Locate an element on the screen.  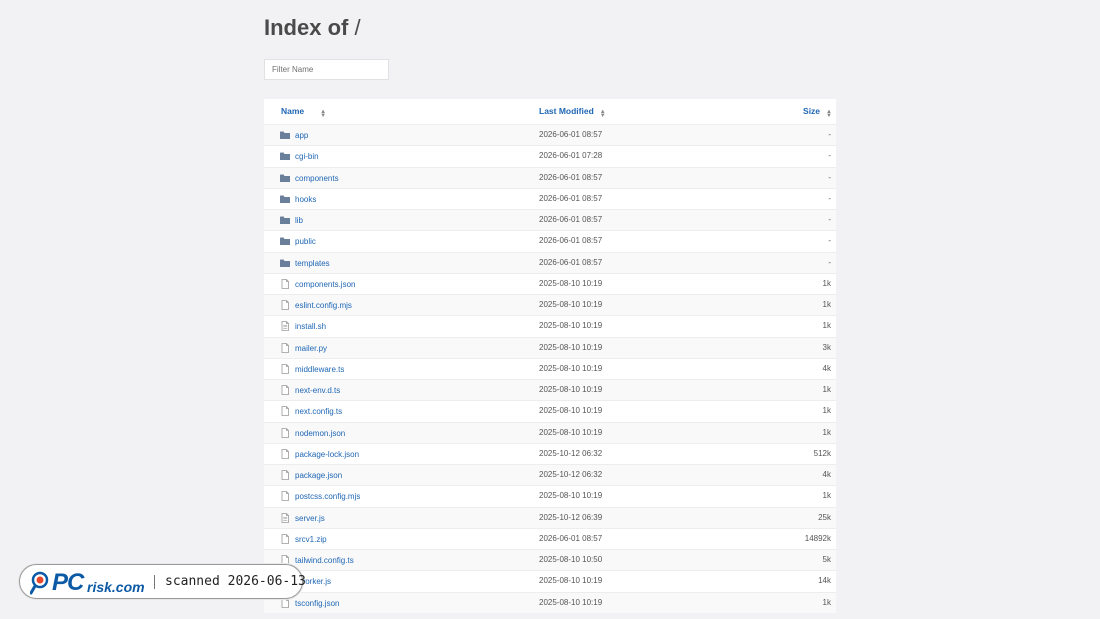
scan-date-text: scanned 2026-06-13 is located at coordinates (235, 581).